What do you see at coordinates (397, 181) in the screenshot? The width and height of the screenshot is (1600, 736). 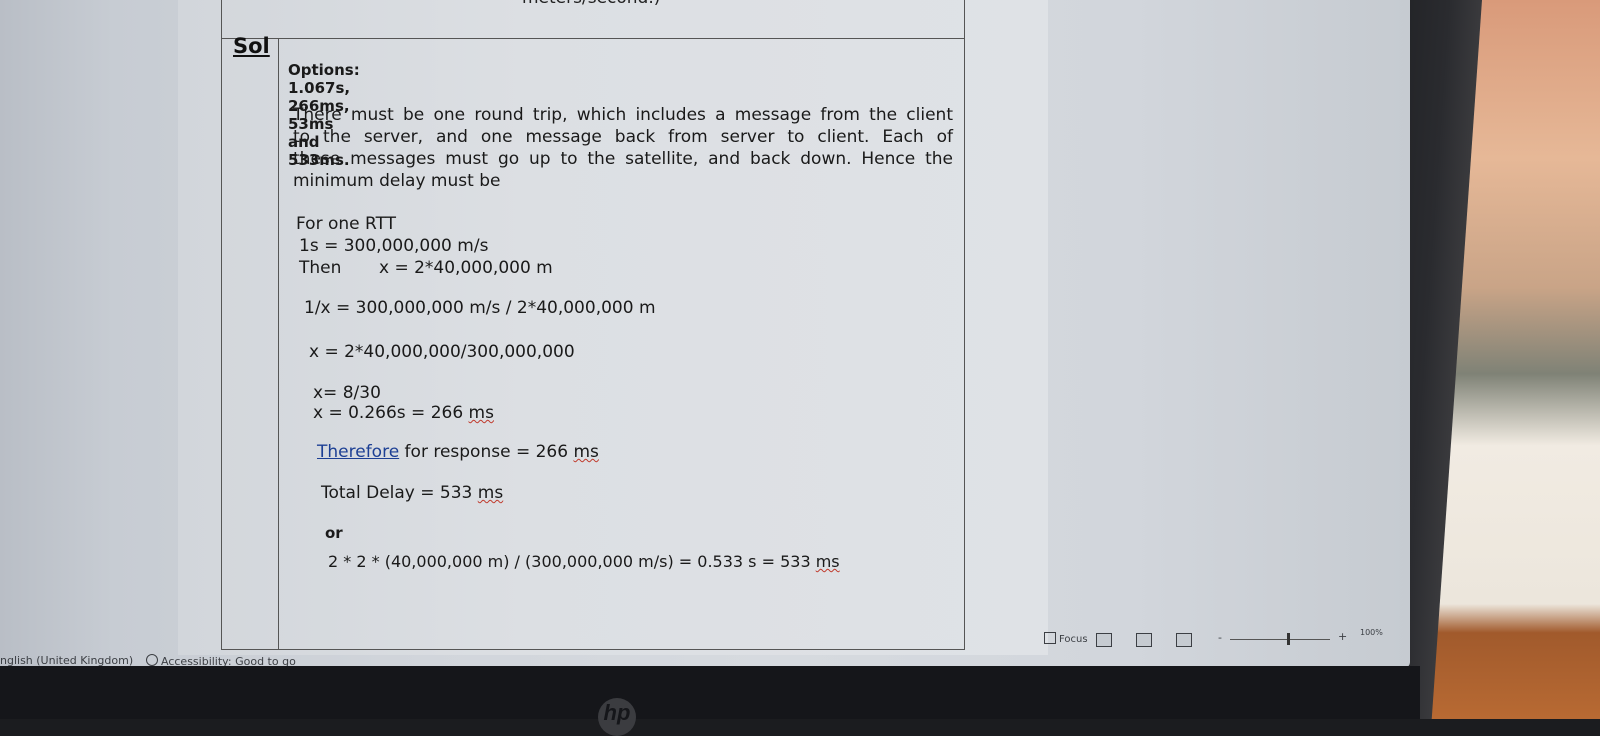 I see `paragraph-line: minimum delay must be` at bounding box center [397, 181].